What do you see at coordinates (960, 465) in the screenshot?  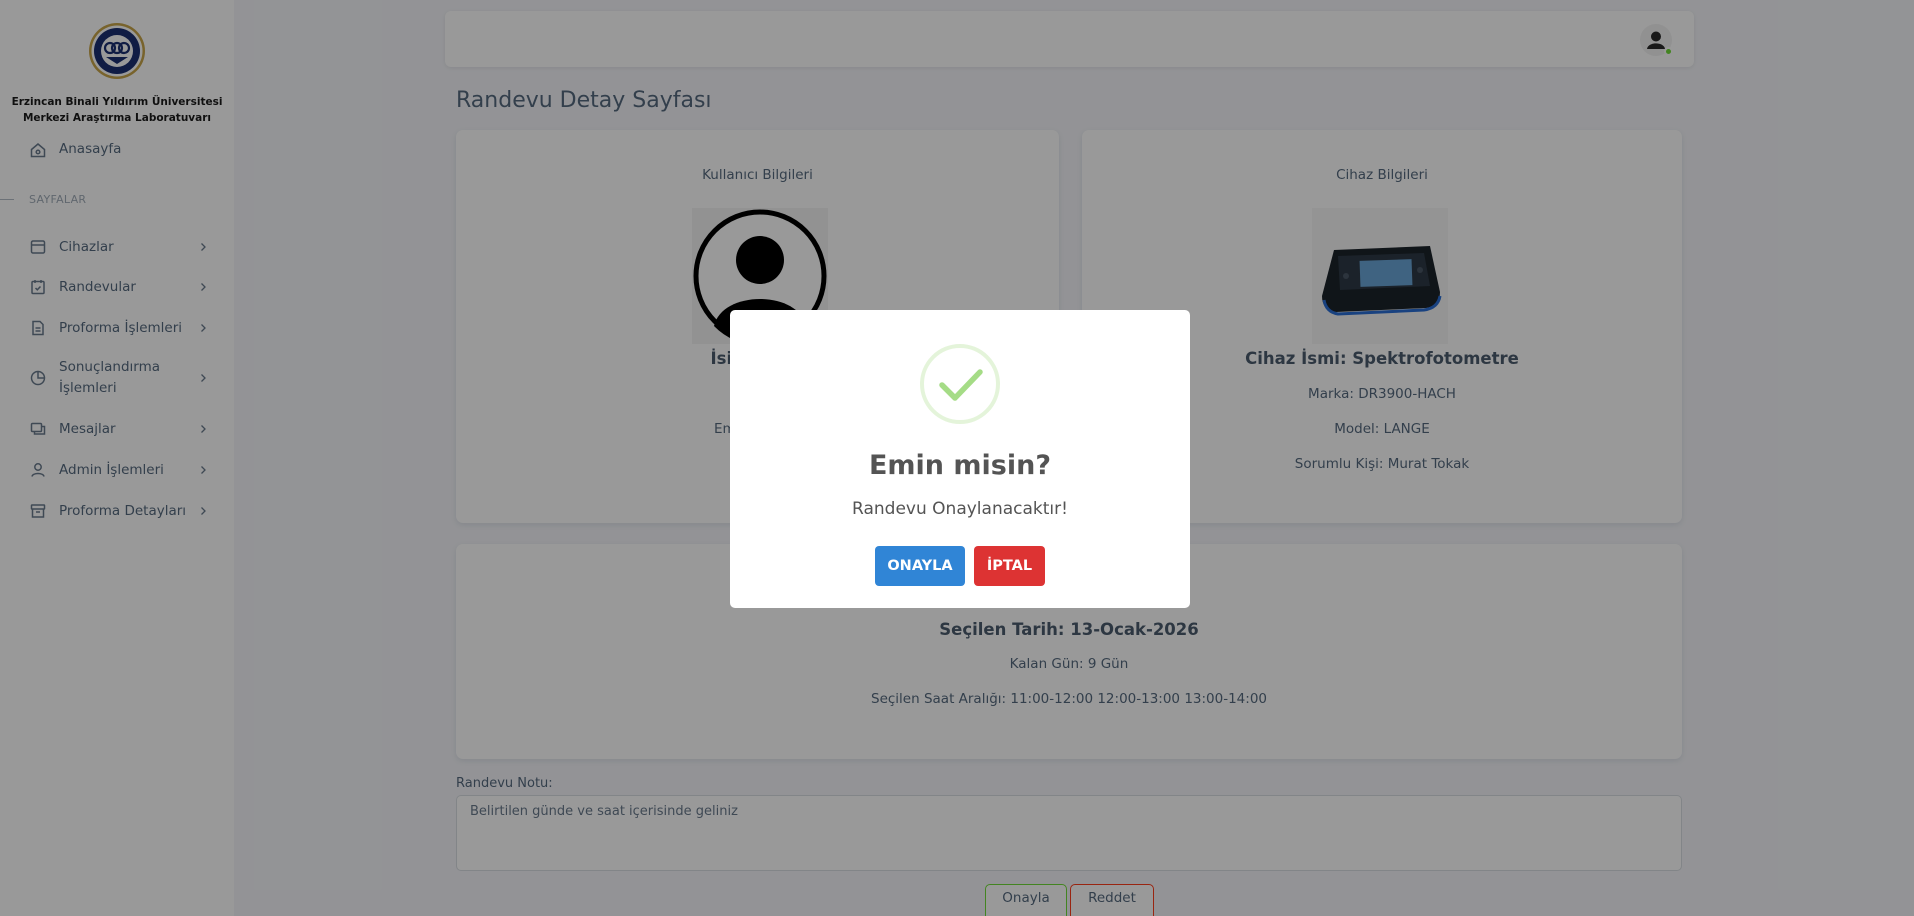 I see `dialog-title: Emin misin?` at bounding box center [960, 465].